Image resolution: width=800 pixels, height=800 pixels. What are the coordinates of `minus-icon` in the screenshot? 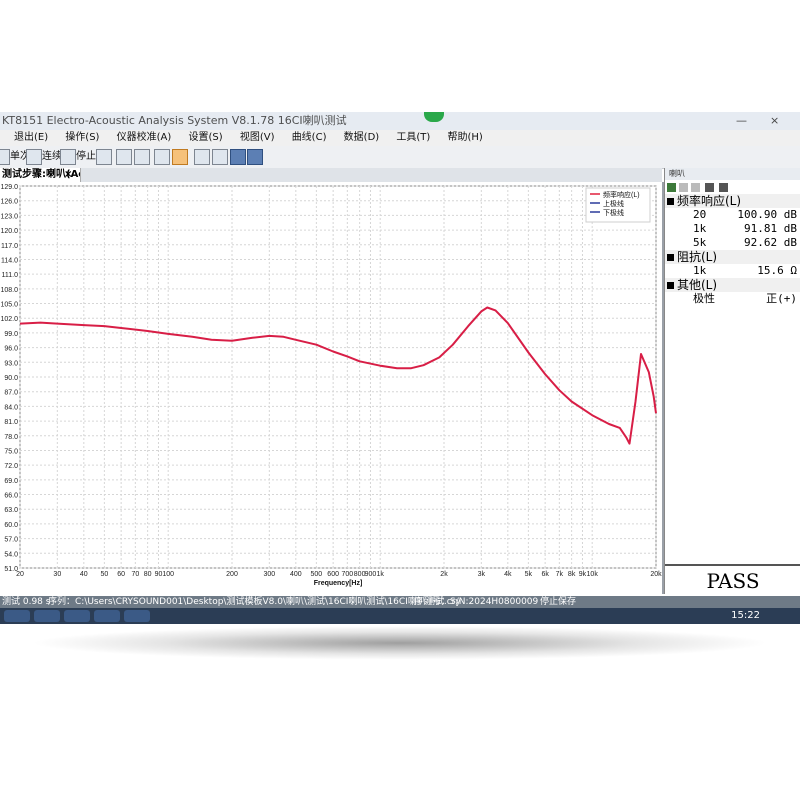 It's located at (723, 187).